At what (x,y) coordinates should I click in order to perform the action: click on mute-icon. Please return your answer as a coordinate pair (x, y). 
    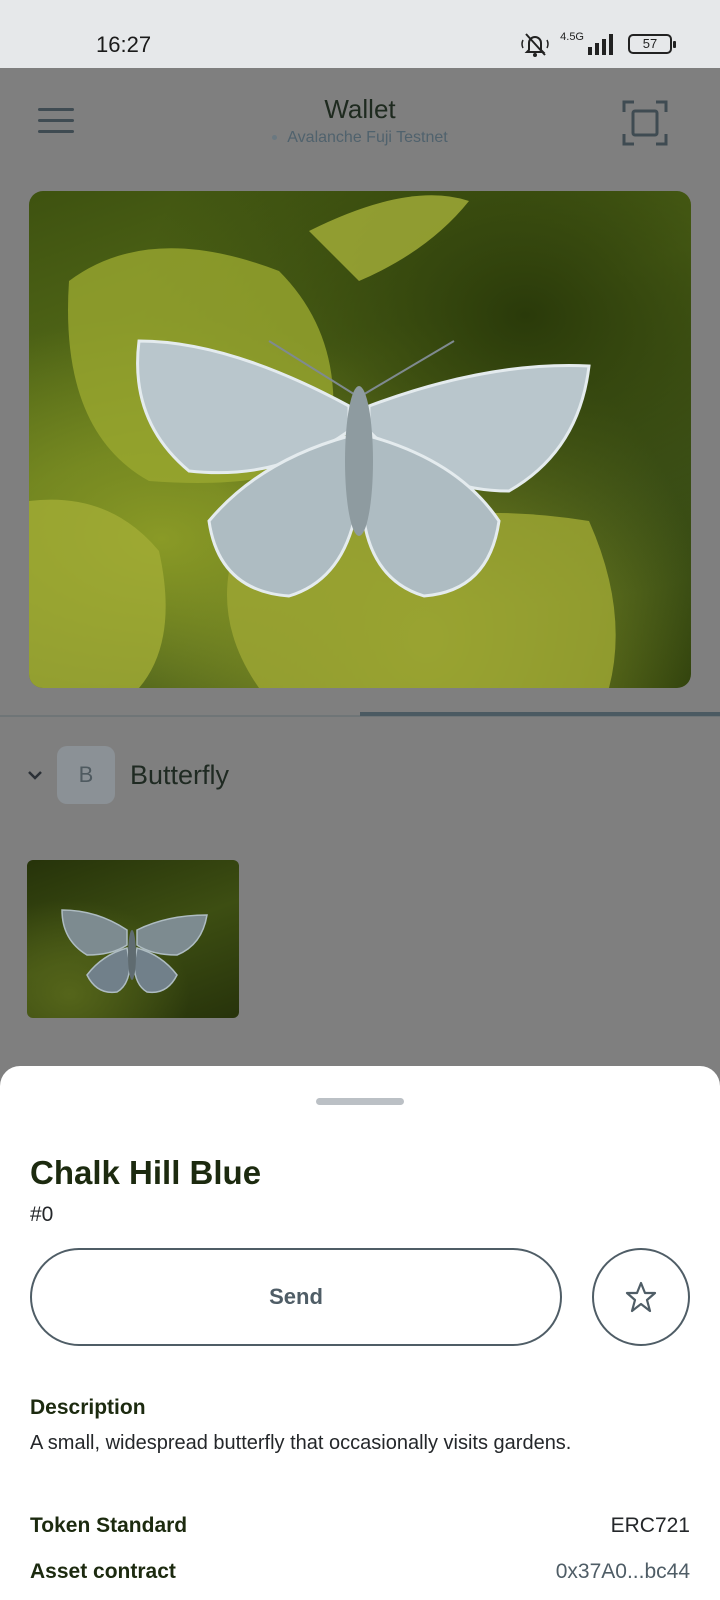
    Looking at the image, I should click on (535, 44).